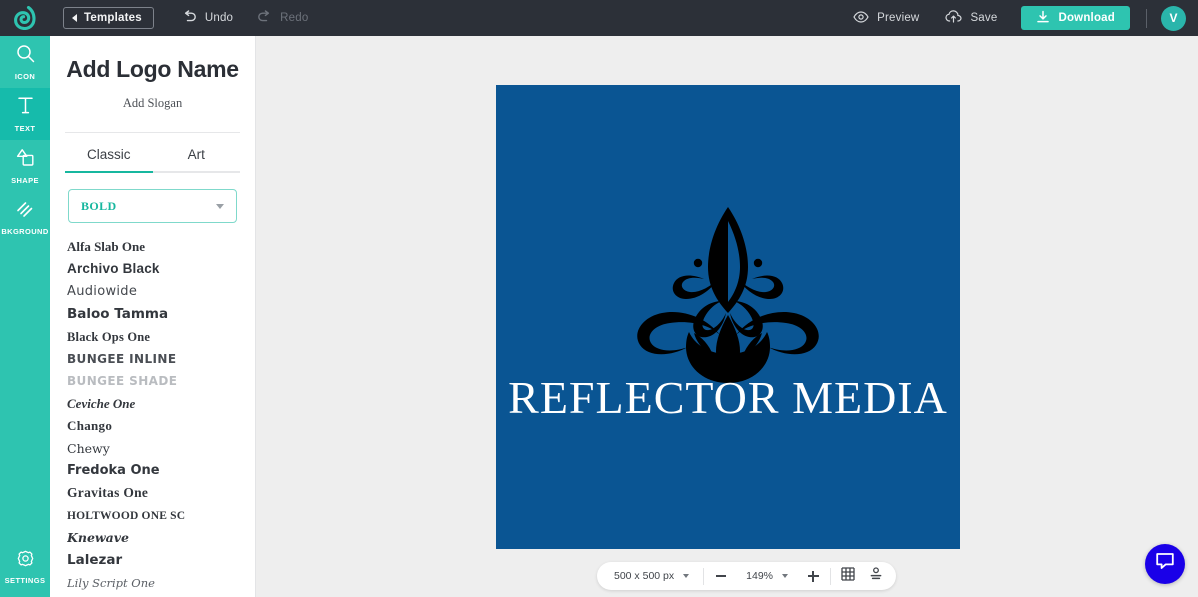 The image size is (1198, 597). I want to click on download-button: Download, so click(1075, 18).